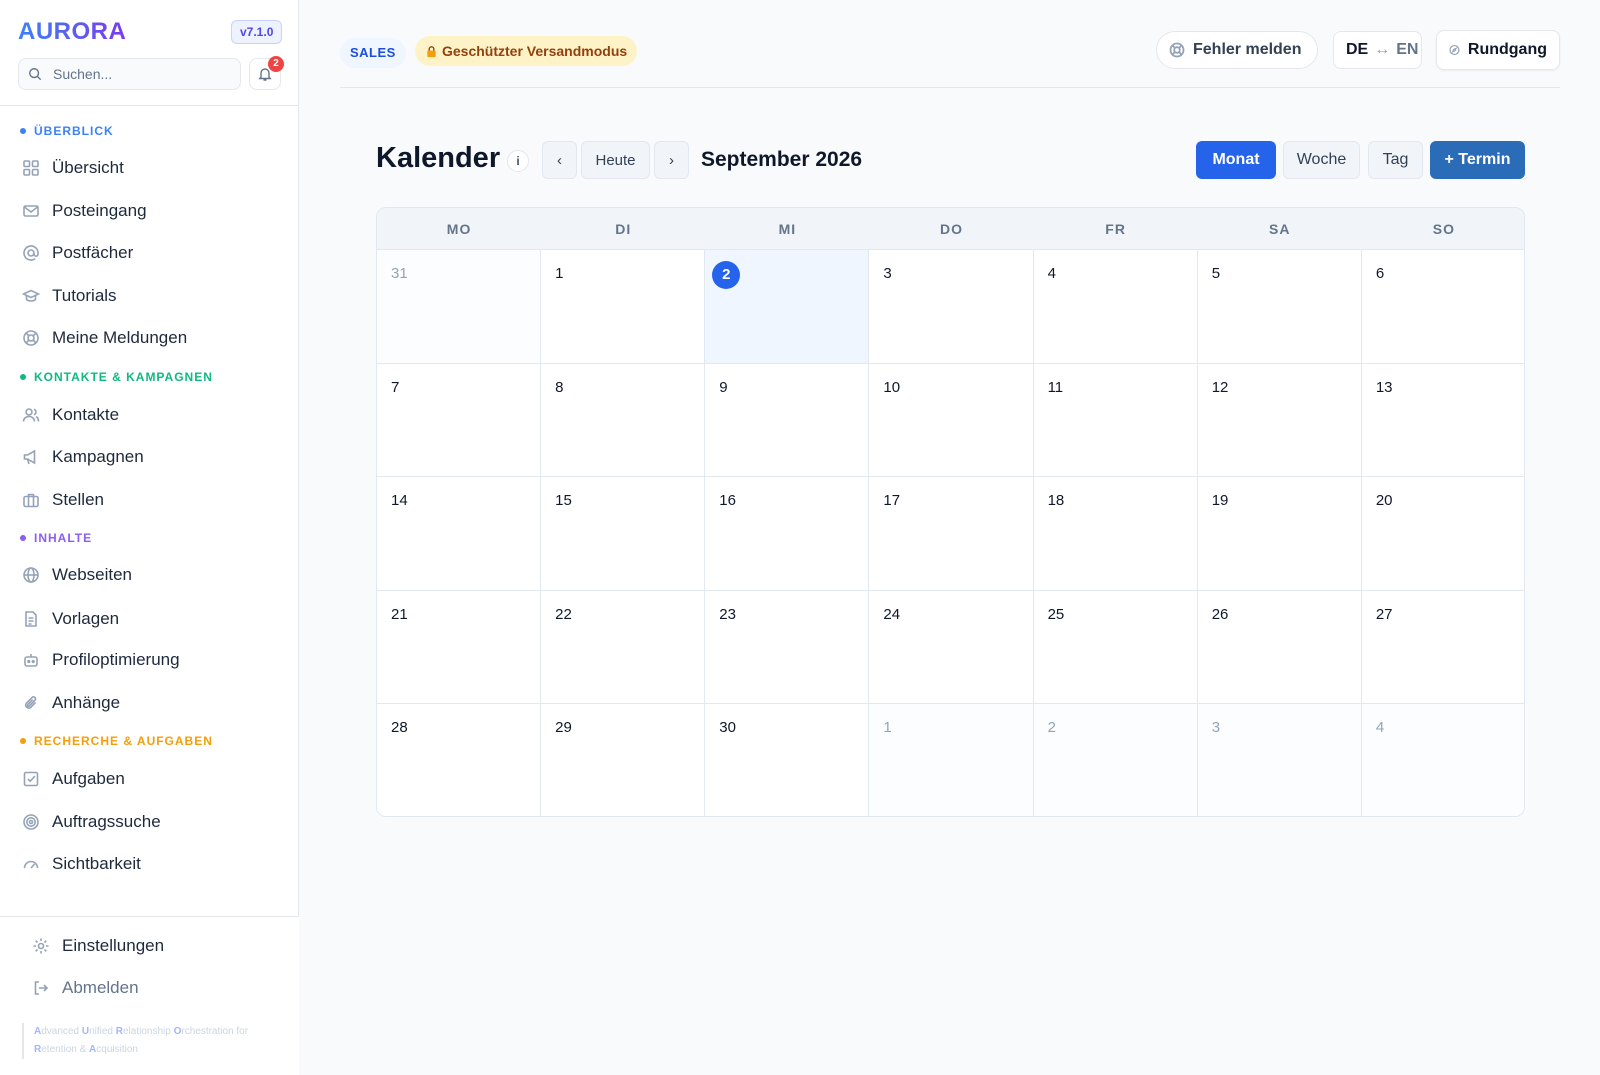 The width and height of the screenshot is (1600, 1075). Describe the element at coordinates (86, 414) in the screenshot. I see `sidebar-item-label: Kontakte` at that location.